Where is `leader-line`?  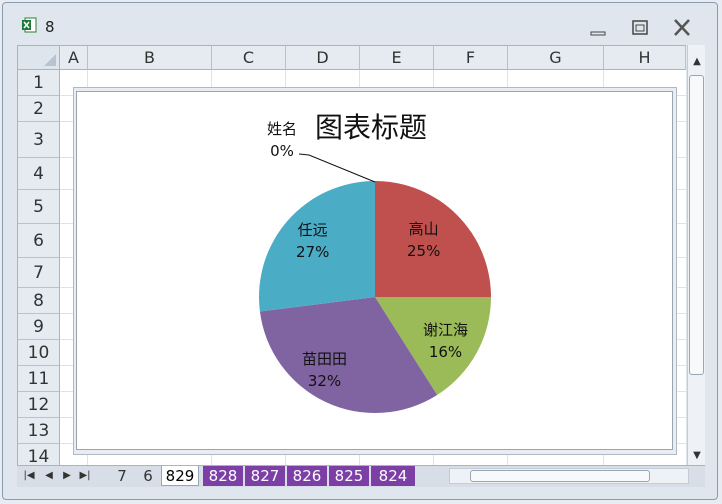
leader-line is located at coordinates (337, 168).